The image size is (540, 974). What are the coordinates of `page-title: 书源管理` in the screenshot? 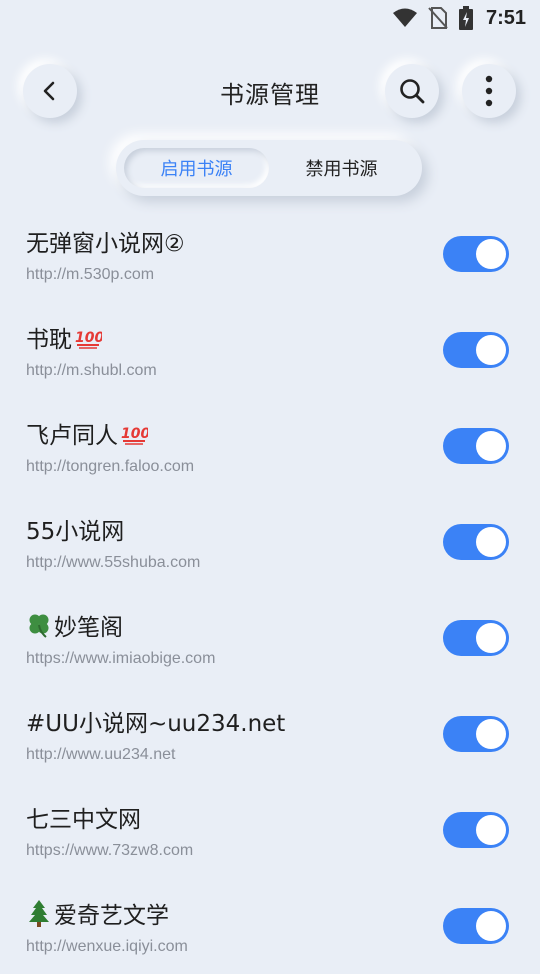 It's located at (270, 95).